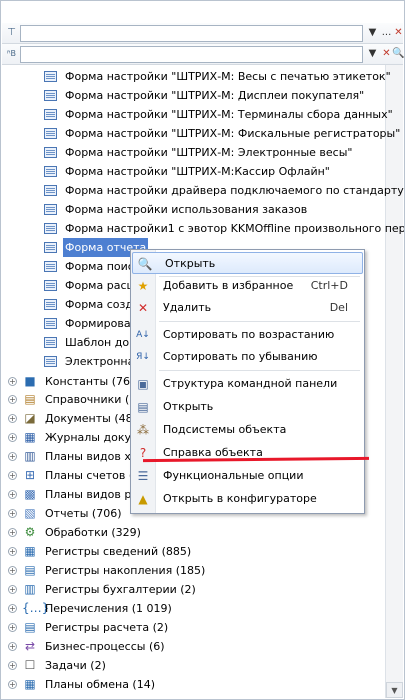 The width and height of the screenshot is (405, 700). Describe the element at coordinates (36, 608) in the screenshot. I see `enums-icon: {…}` at that location.